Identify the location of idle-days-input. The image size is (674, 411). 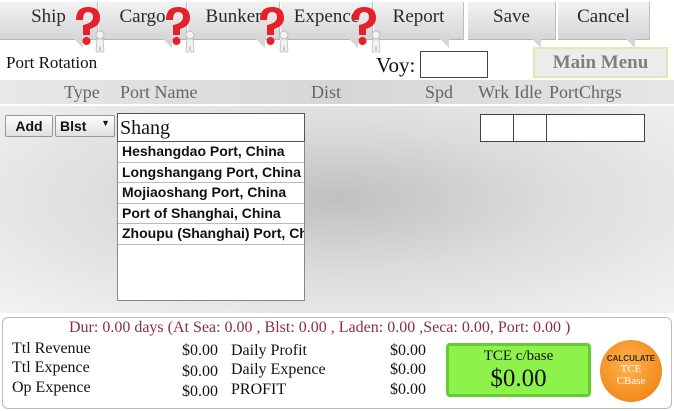
(530, 128).